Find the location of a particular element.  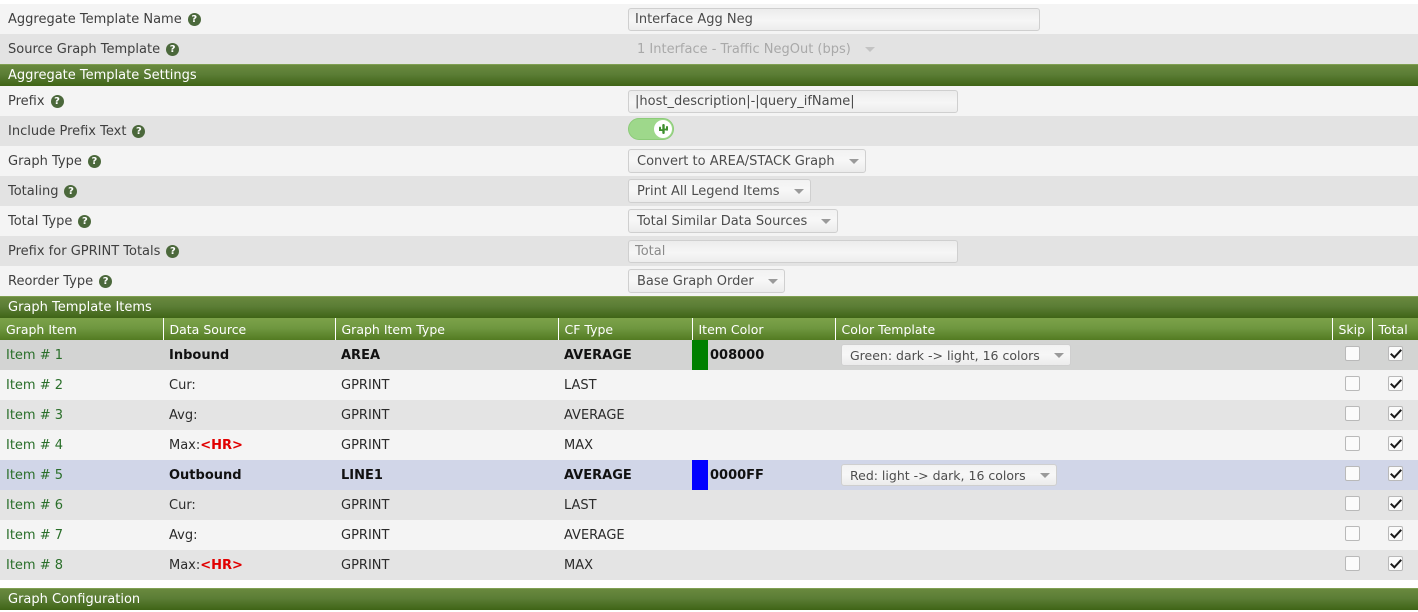

form-row-prefix: Prefix ? is located at coordinates (709, 101).